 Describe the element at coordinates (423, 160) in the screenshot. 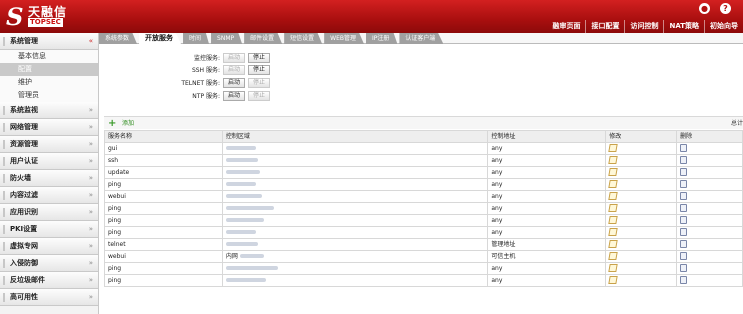

I see `table-row: ssh any` at that location.